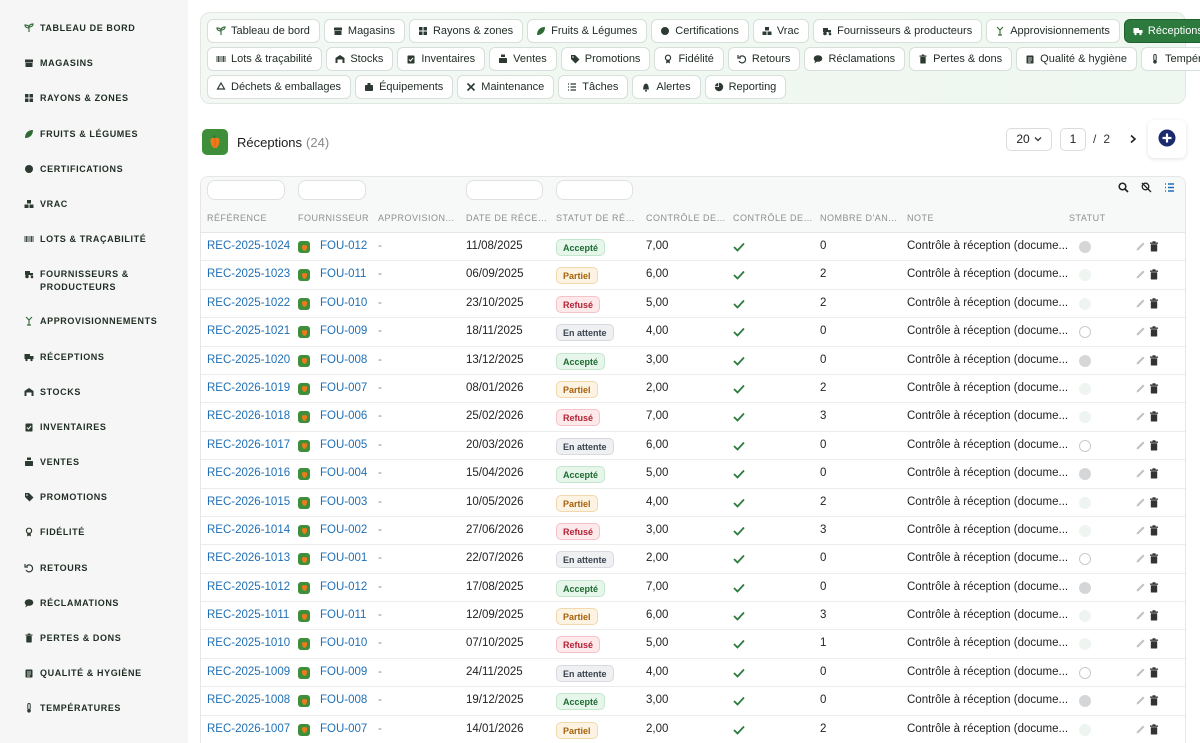 Image resolution: width=1200 pixels, height=743 pixels. What do you see at coordinates (343, 416) in the screenshot?
I see `supplier-link: FOU-006` at bounding box center [343, 416].